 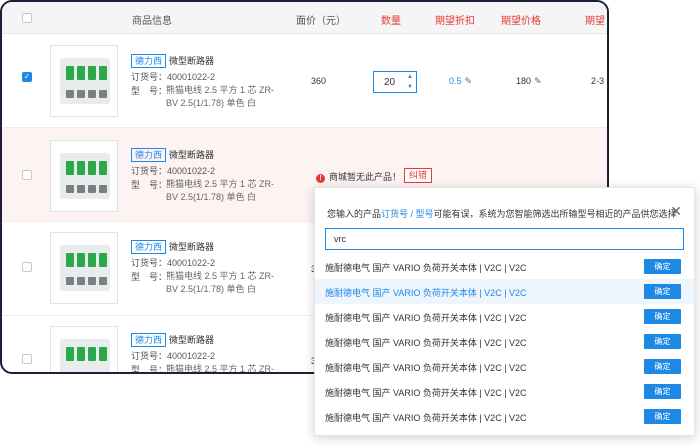 What do you see at coordinates (27, 77) in the screenshot?
I see `row-checkbox: ✓` at bounding box center [27, 77].